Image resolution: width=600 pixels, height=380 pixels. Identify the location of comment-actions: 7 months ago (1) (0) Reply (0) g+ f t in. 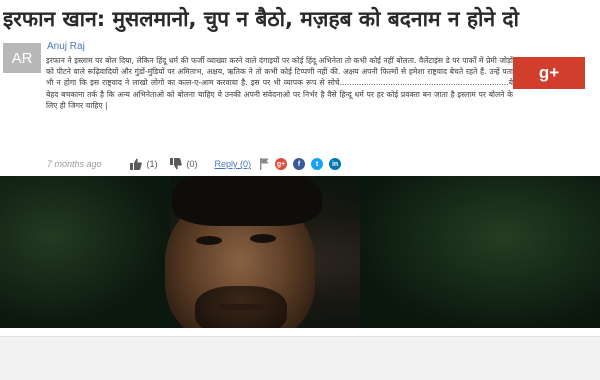
(194, 164).